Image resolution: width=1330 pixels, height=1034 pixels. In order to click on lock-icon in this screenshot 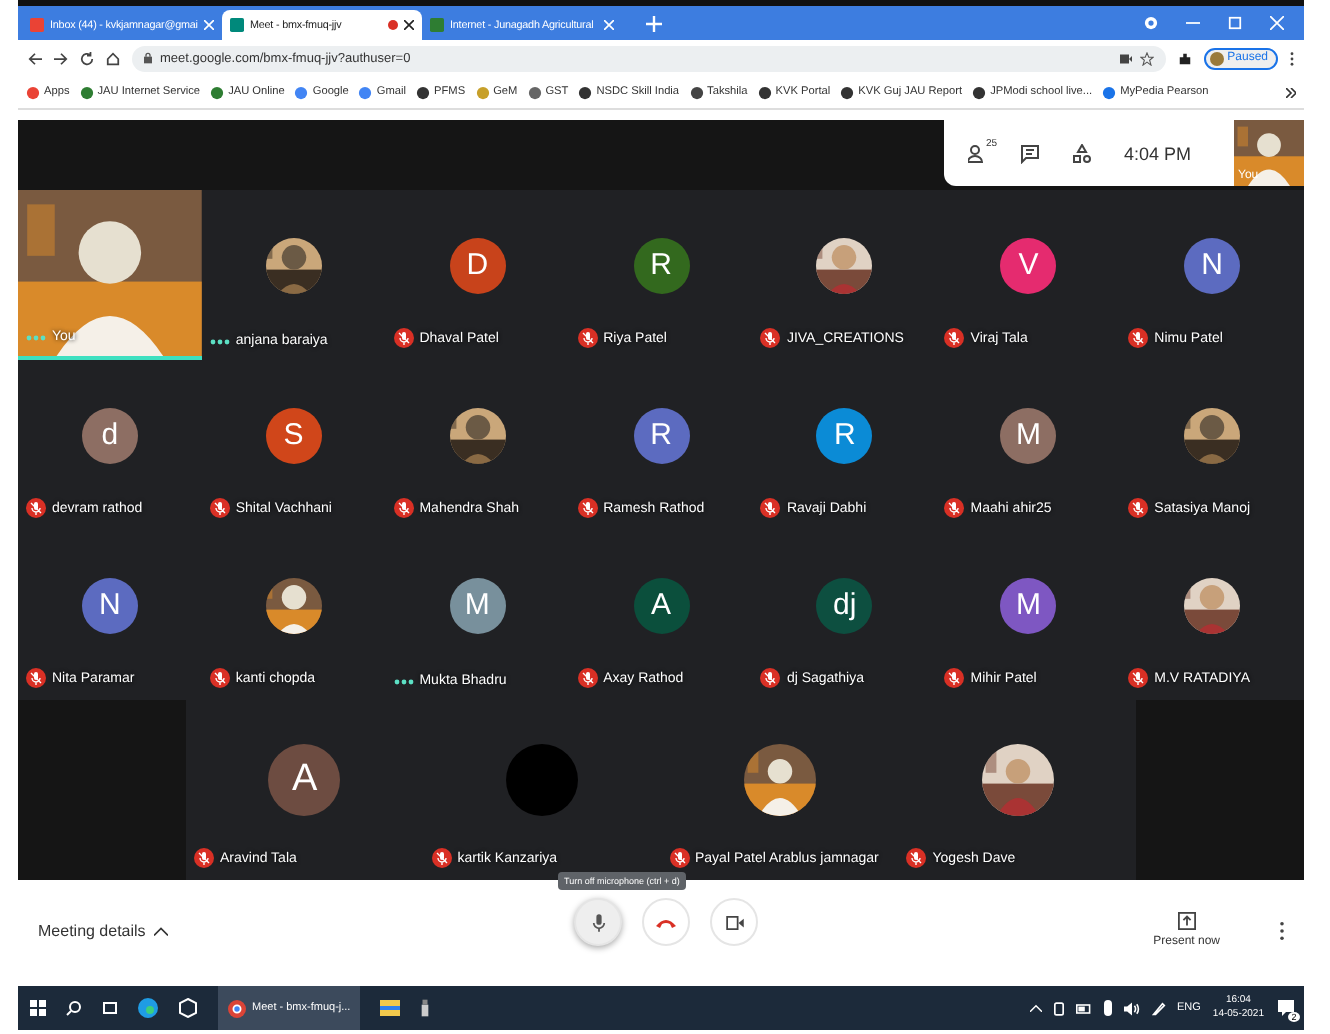, I will do `click(148, 58)`.